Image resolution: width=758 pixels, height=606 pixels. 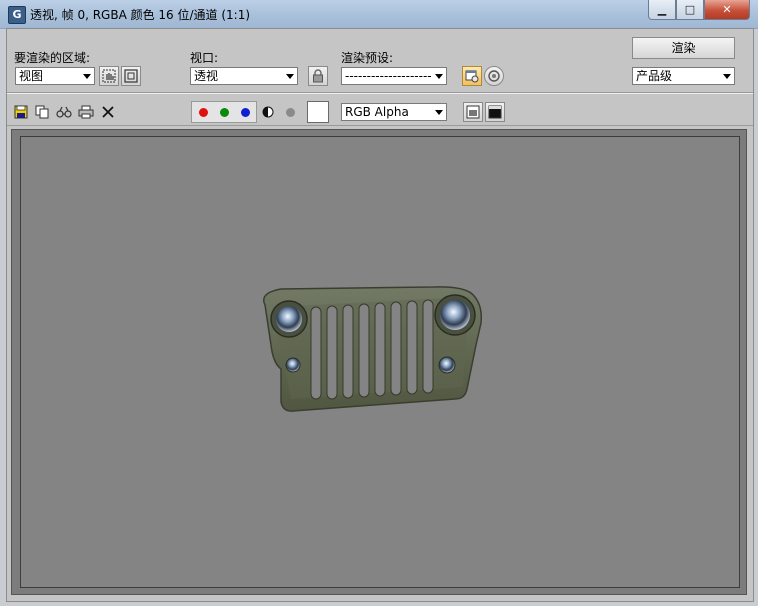 I want to click on toggle-ui-overlays-button, so click(x=473, y=112).